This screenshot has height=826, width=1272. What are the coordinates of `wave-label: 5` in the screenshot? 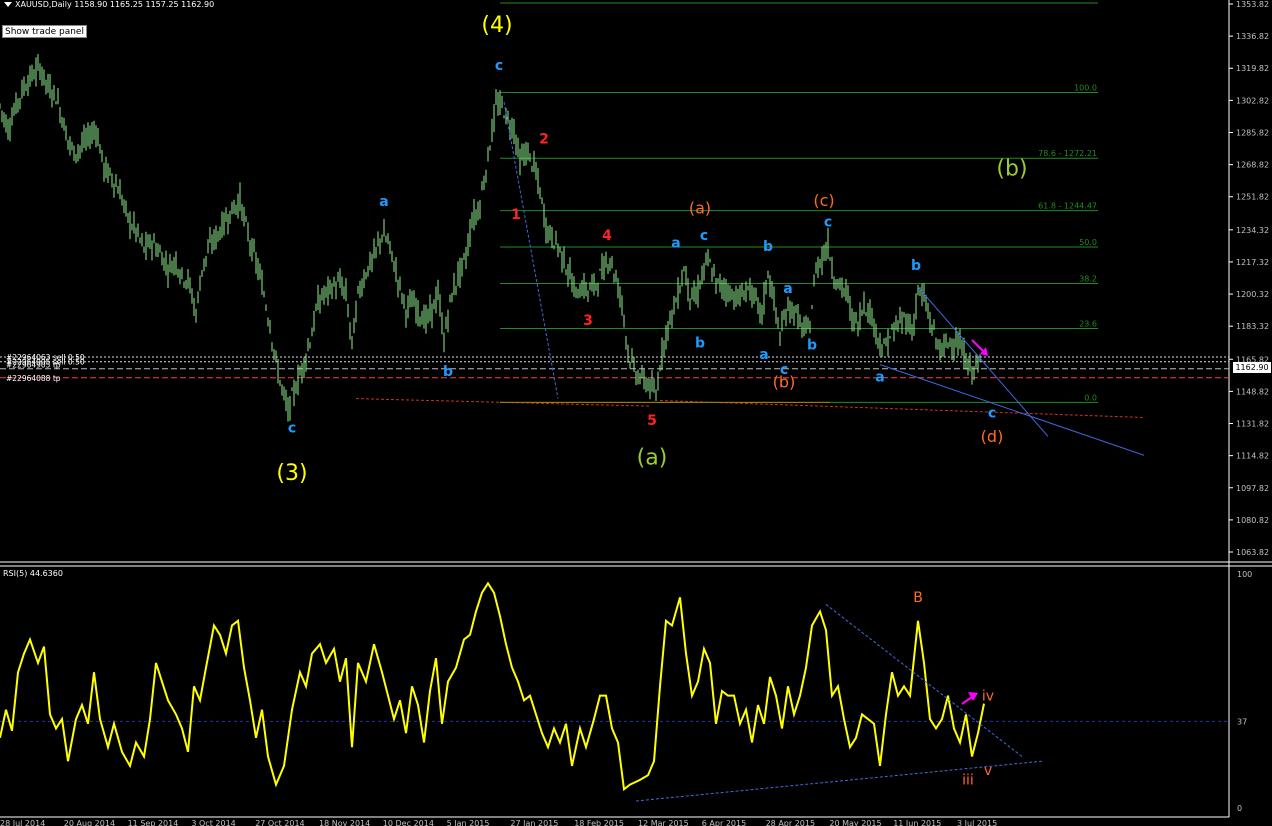 It's located at (652, 421).